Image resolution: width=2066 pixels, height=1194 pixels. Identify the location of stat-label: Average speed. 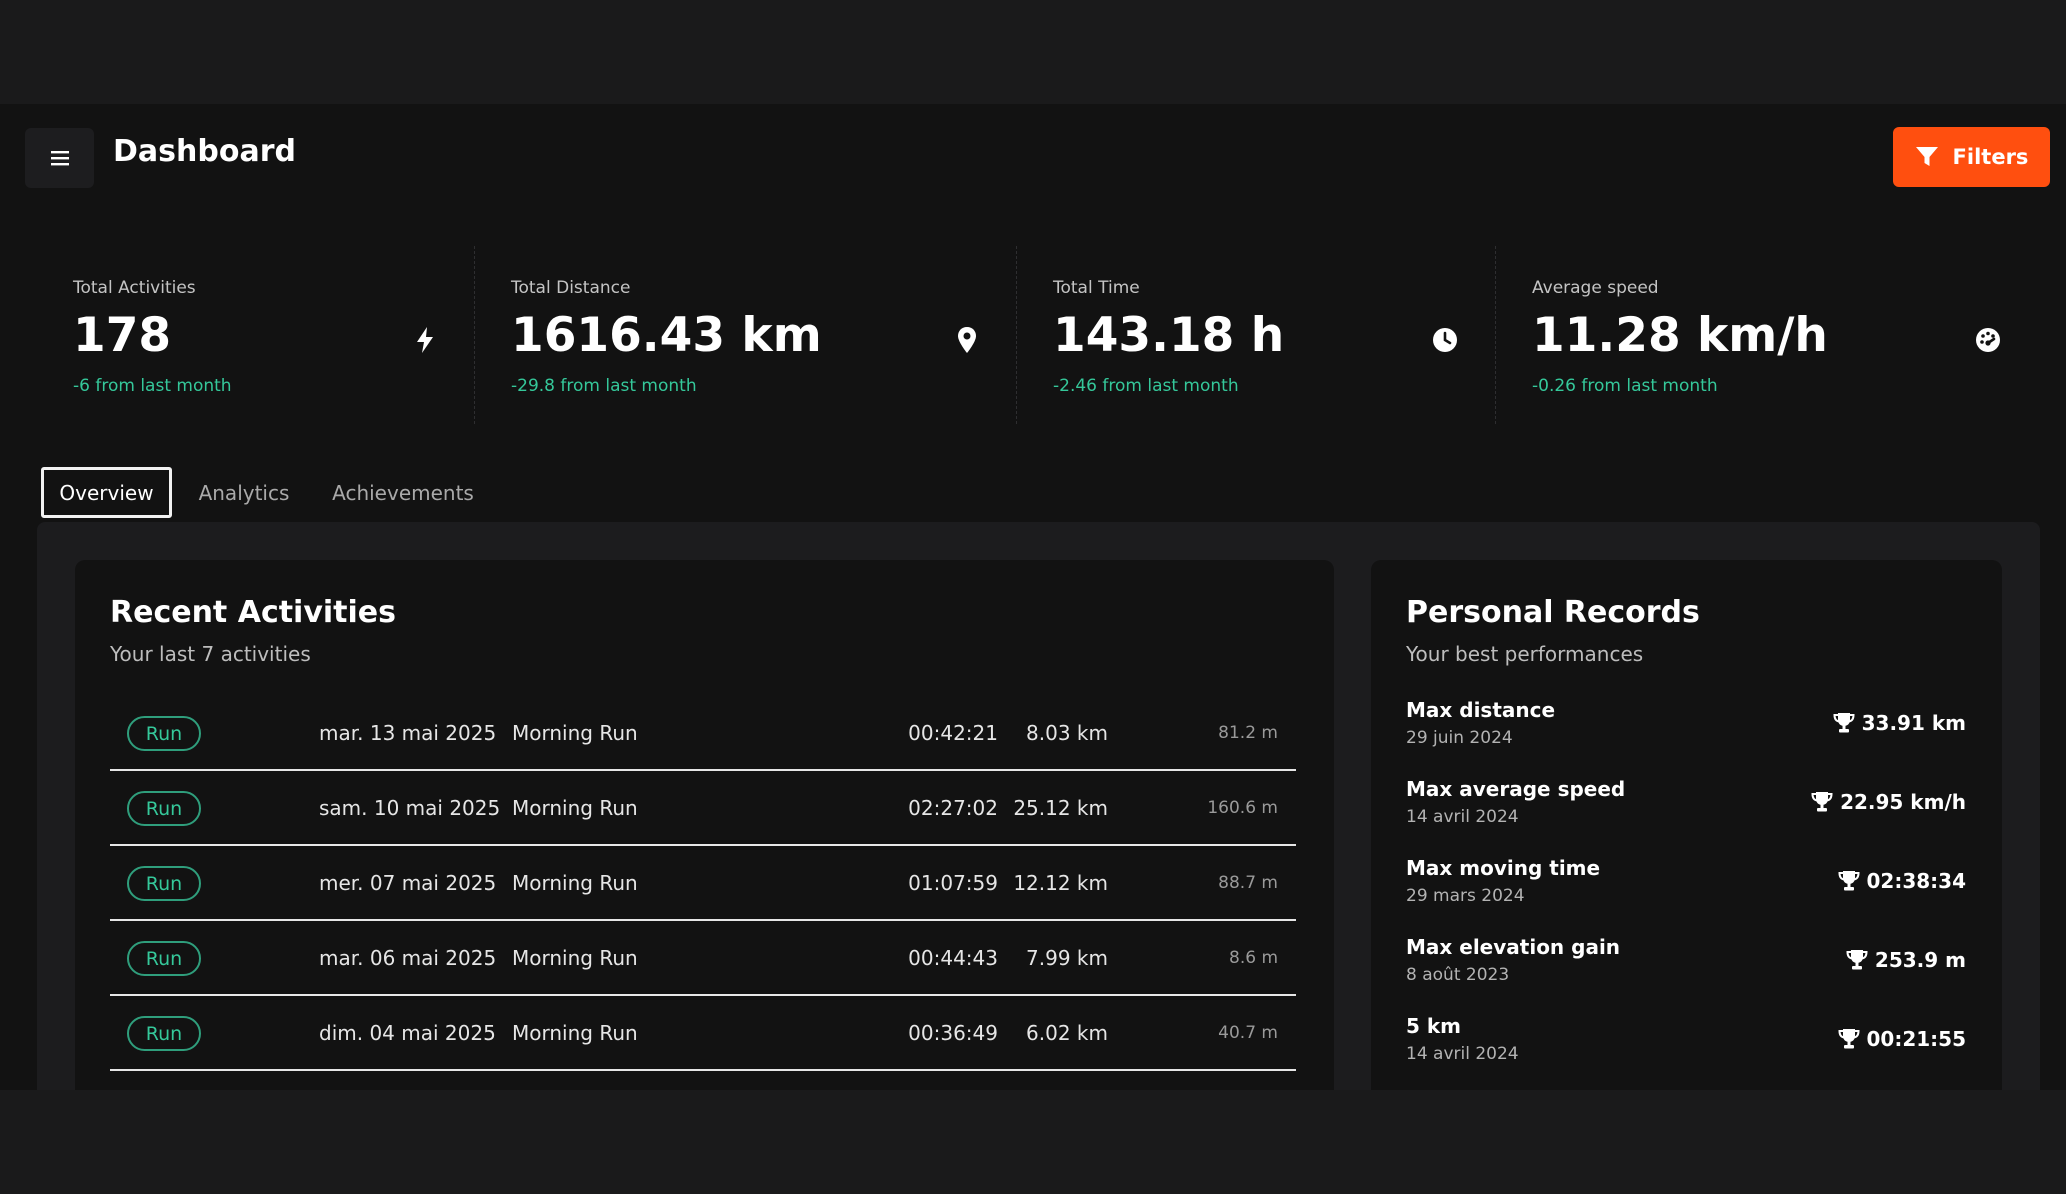
(1595, 288).